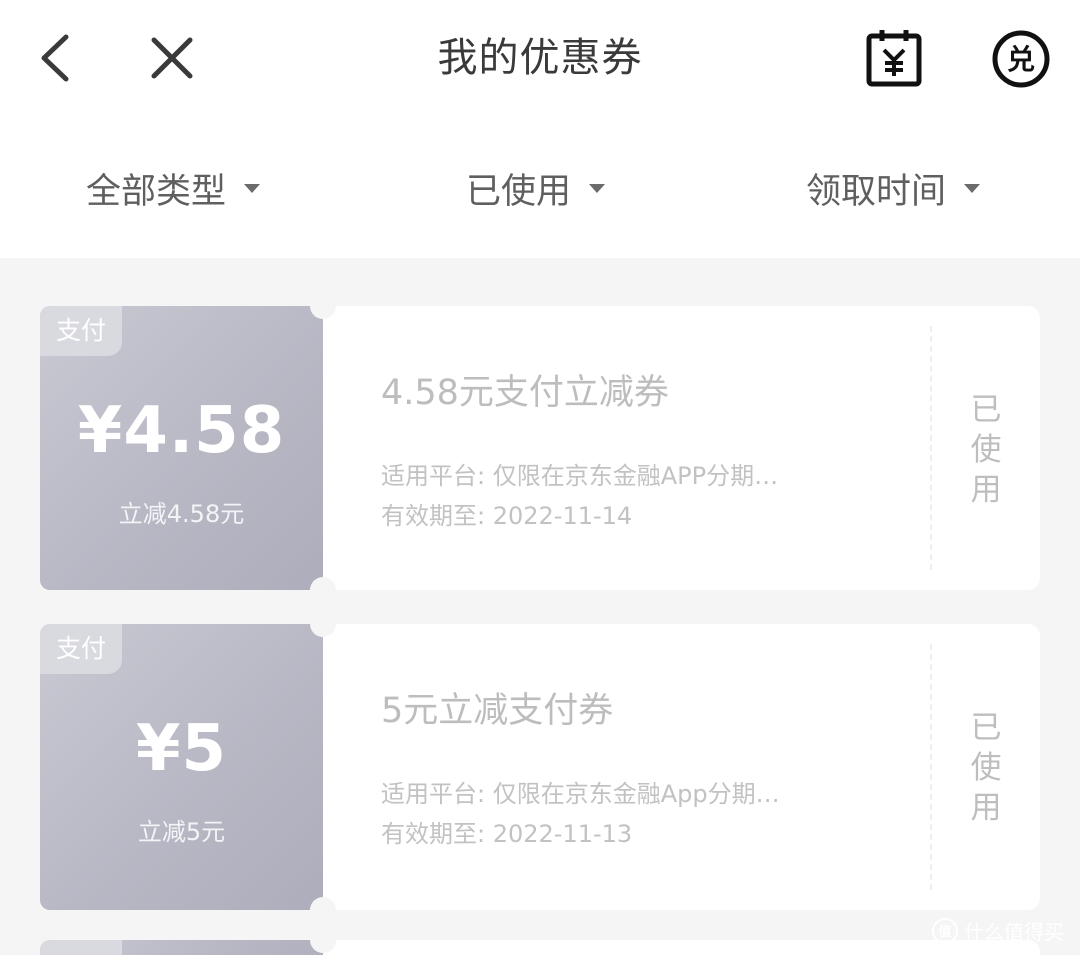 The width and height of the screenshot is (1080, 955). I want to click on back-button, so click(56, 58).